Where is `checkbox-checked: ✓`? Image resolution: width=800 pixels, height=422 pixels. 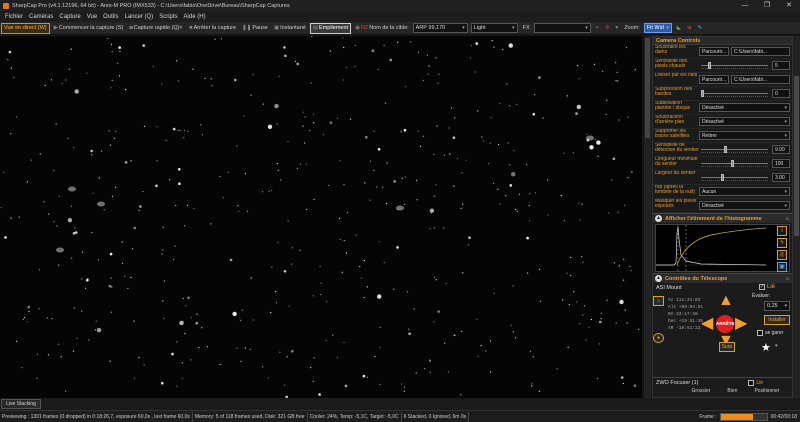 checkbox-checked: ✓ is located at coordinates (762, 287).